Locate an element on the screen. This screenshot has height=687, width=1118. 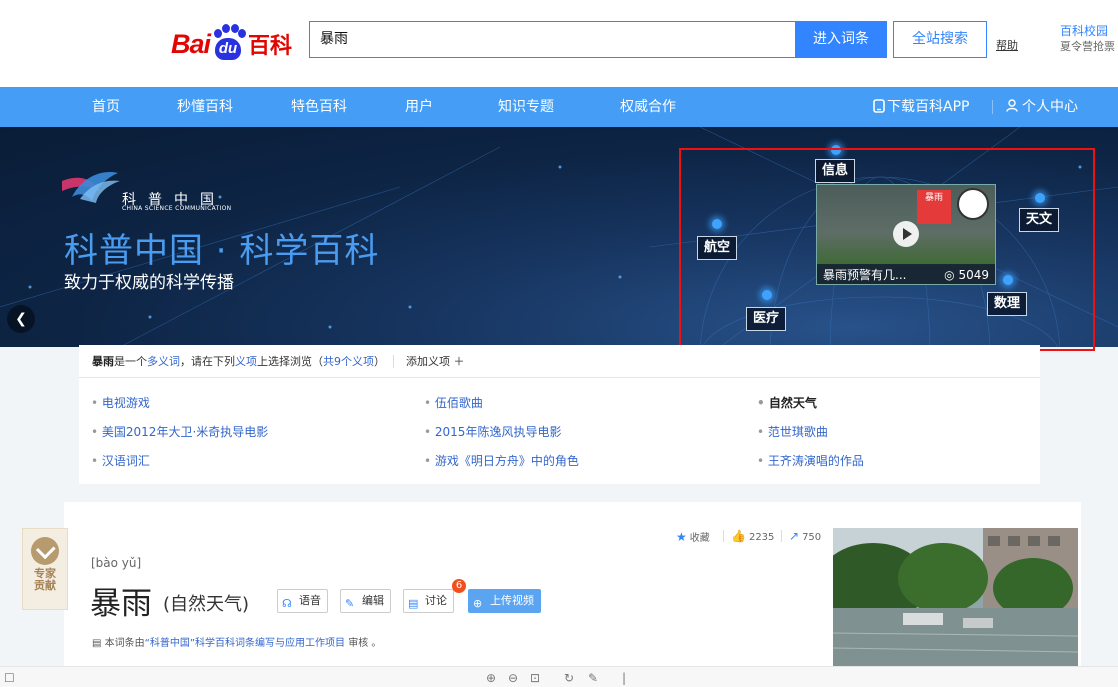
polysemy-text-a: 是一个 is located at coordinates (130, 361).